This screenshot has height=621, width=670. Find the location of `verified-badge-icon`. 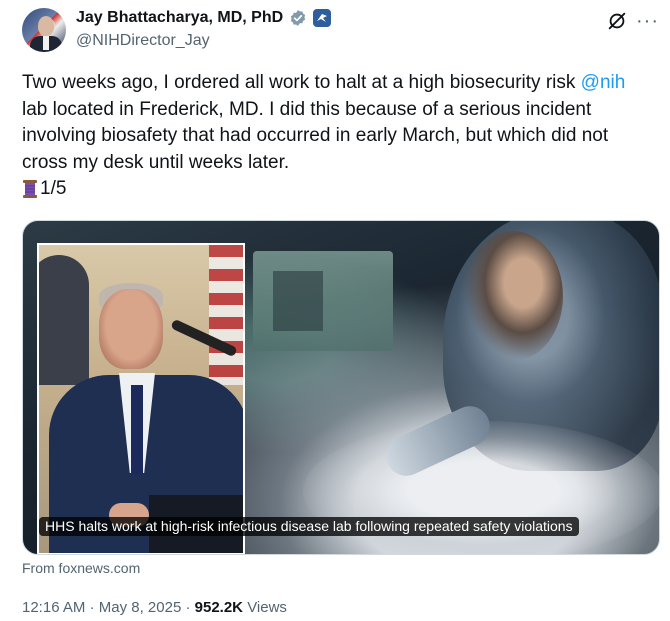

verified-badge-icon is located at coordinates (298, 18).